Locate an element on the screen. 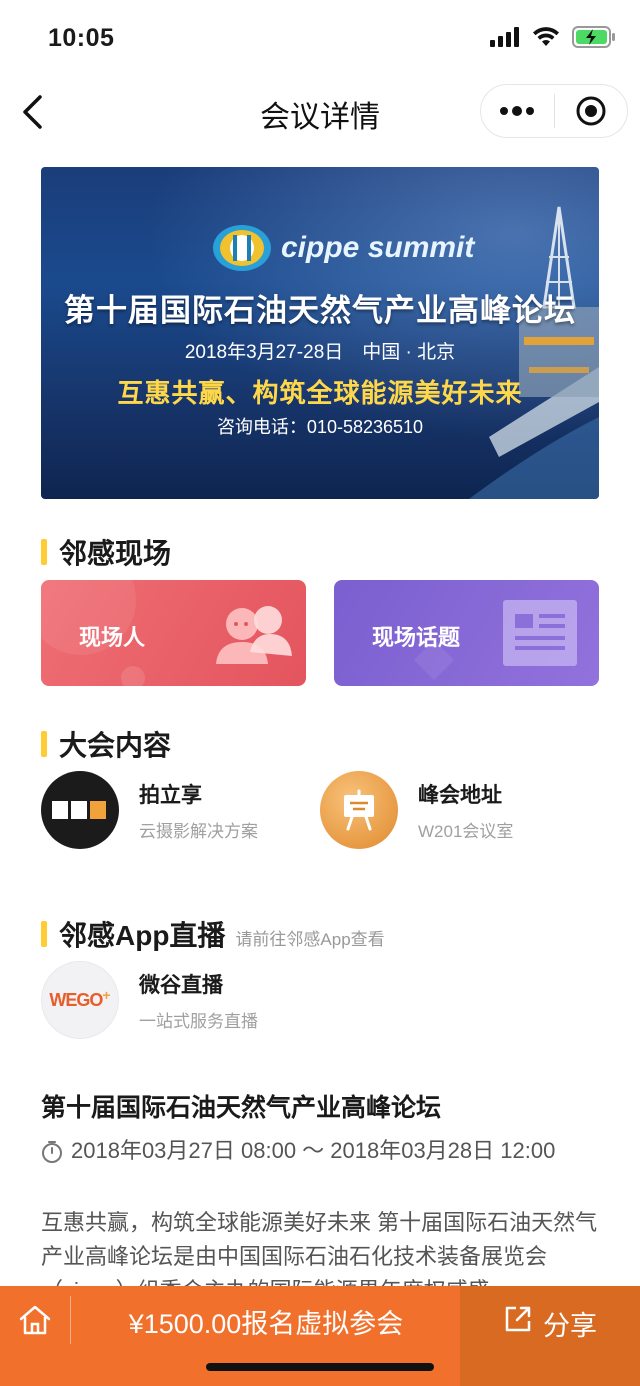 The width and height of the screenshot is (640, 1386). scene-card-people: 现场人 is located at coordinates (173, 633).